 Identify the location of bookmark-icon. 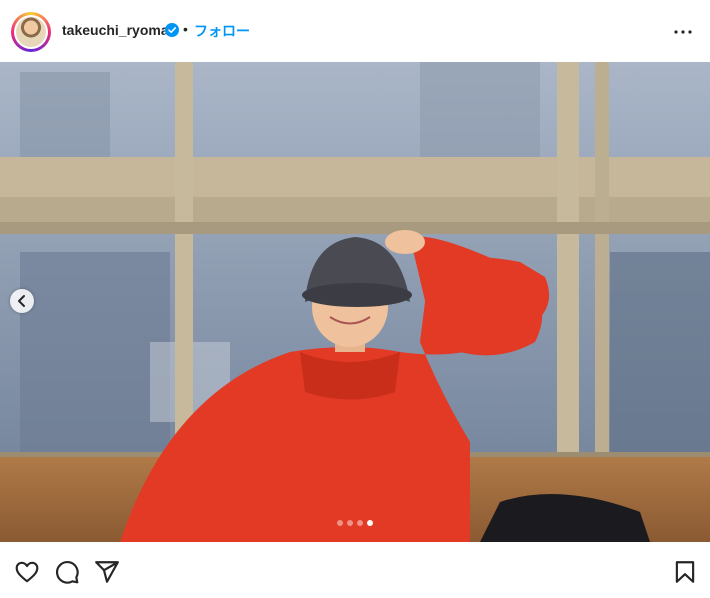
(685, 572).